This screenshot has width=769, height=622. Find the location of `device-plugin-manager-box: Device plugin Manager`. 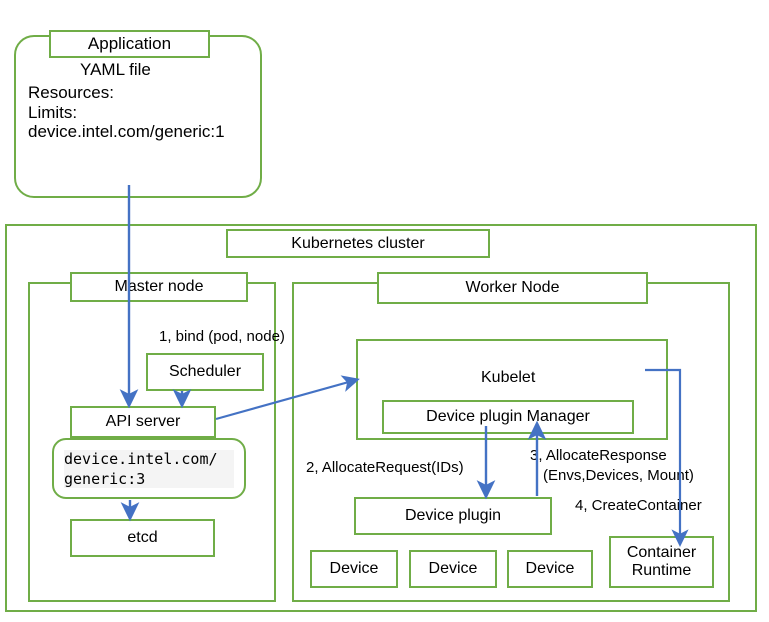

device-plugin-manager-box: Device plugin Manager is located at coordinates (508, 417).